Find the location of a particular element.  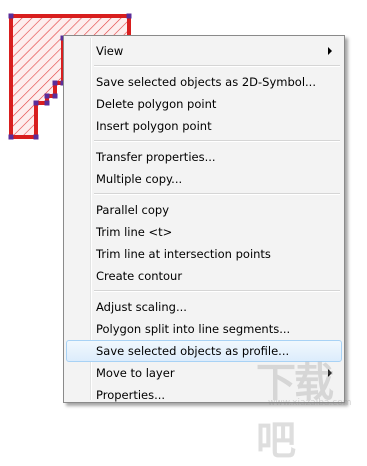

menu-item-parallel-copy: Parallel copy is located at coordinates (204, 210).